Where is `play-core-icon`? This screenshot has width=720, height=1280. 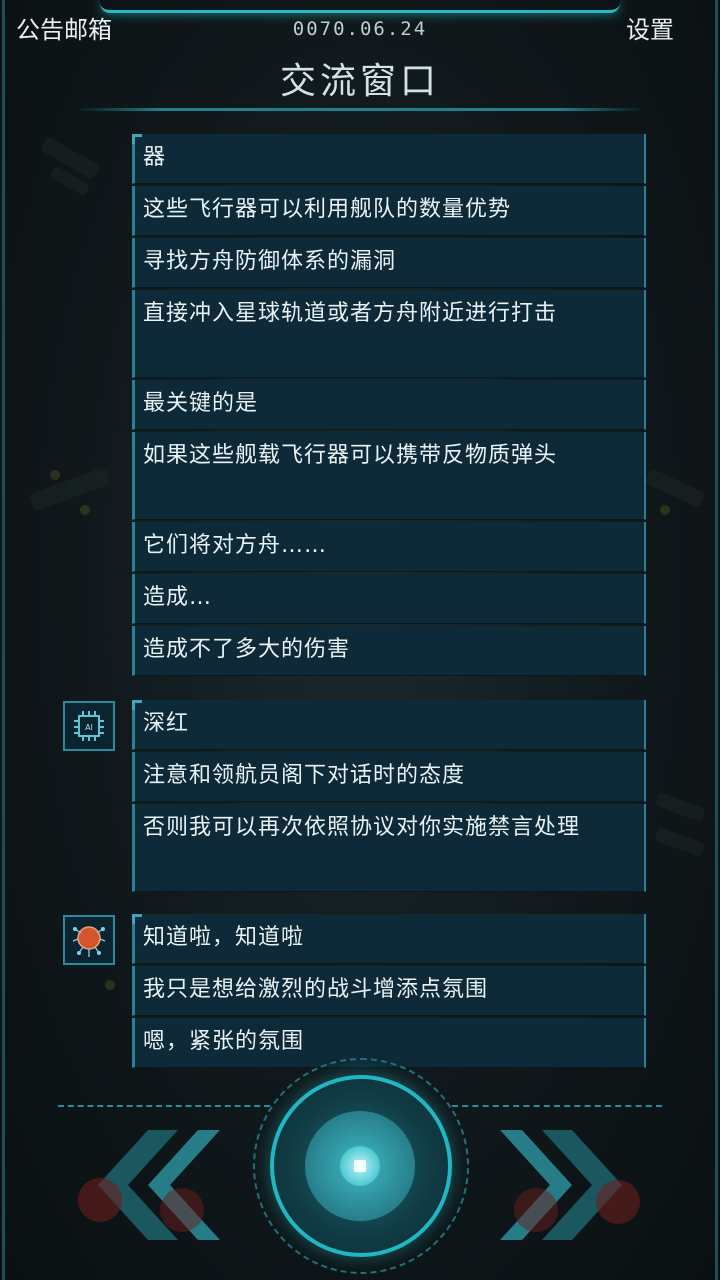 play-core-icon is located at coordinates (360, 1166).